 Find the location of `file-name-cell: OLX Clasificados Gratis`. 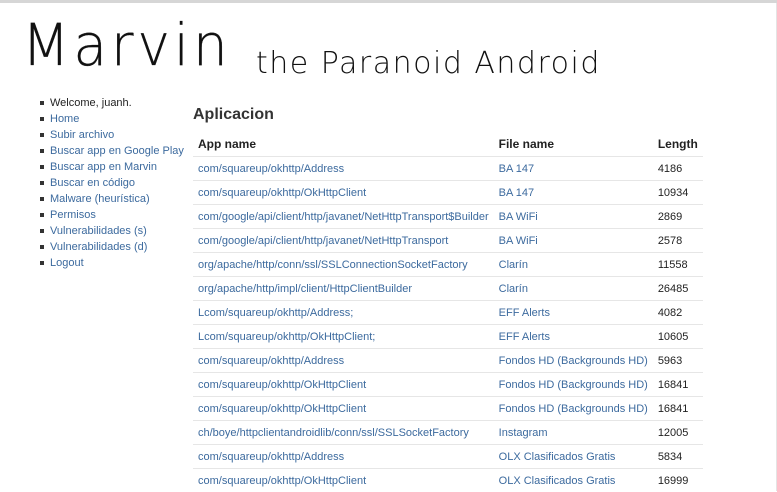

file-name-cell: OLX Clasificados Gratis is located at coordinates (573, 457).